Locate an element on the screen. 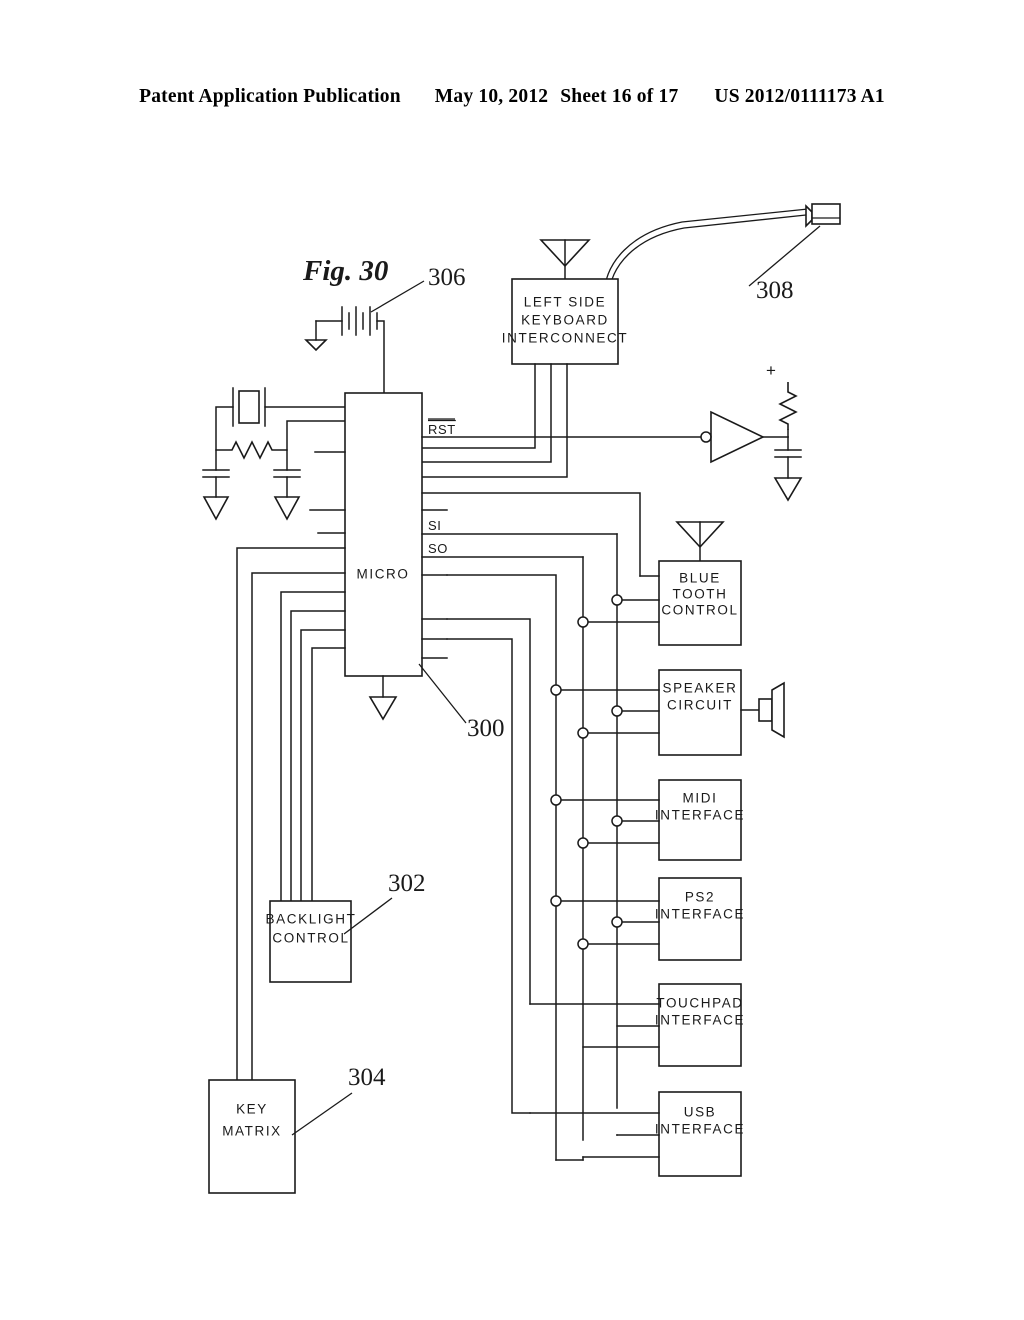 The height and width of the screenshot is (1320, 1024). reference-numeral-308: 308 is located at coordinates (775, 290).